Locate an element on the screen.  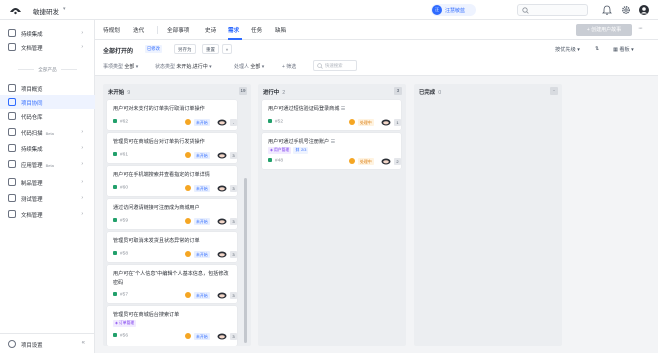
add-filter-button: + 筛选 is located at coordinates (289, 66).